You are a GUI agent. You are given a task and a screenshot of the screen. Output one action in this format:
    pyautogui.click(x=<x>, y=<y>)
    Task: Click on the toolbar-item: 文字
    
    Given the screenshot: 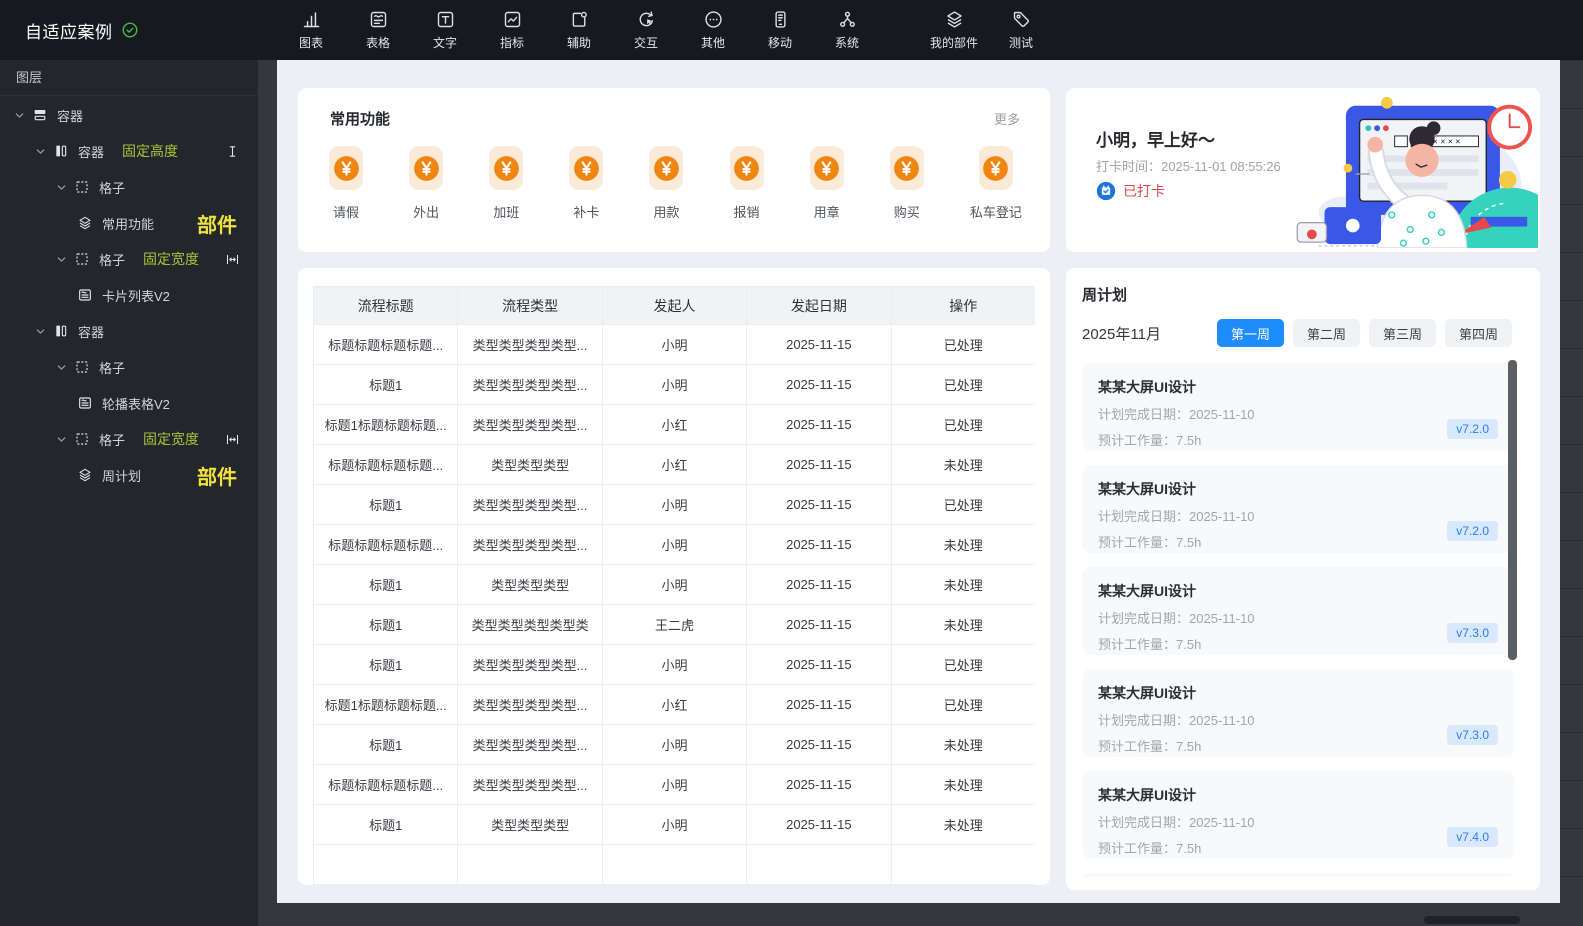 What is the action you would take?
    pyautogui.click(x=445, y=30)
    